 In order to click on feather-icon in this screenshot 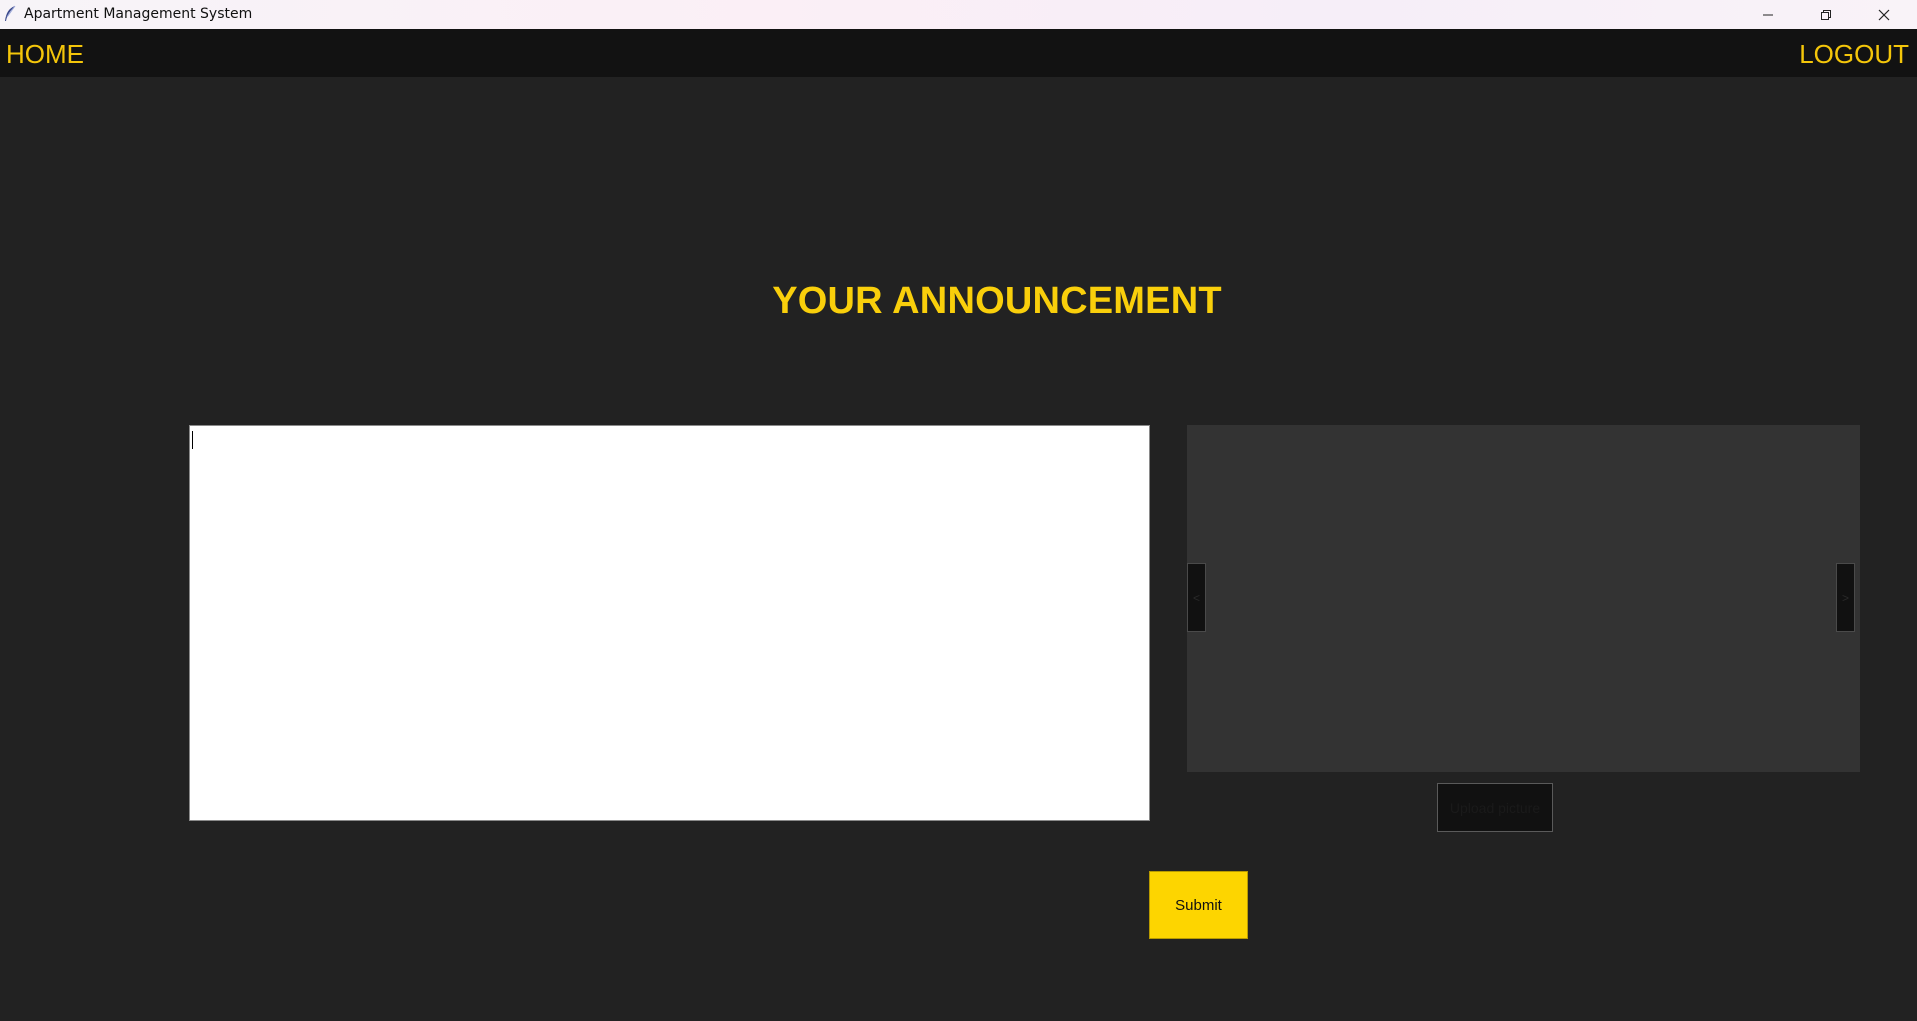, I will do `click(10, 13)`.